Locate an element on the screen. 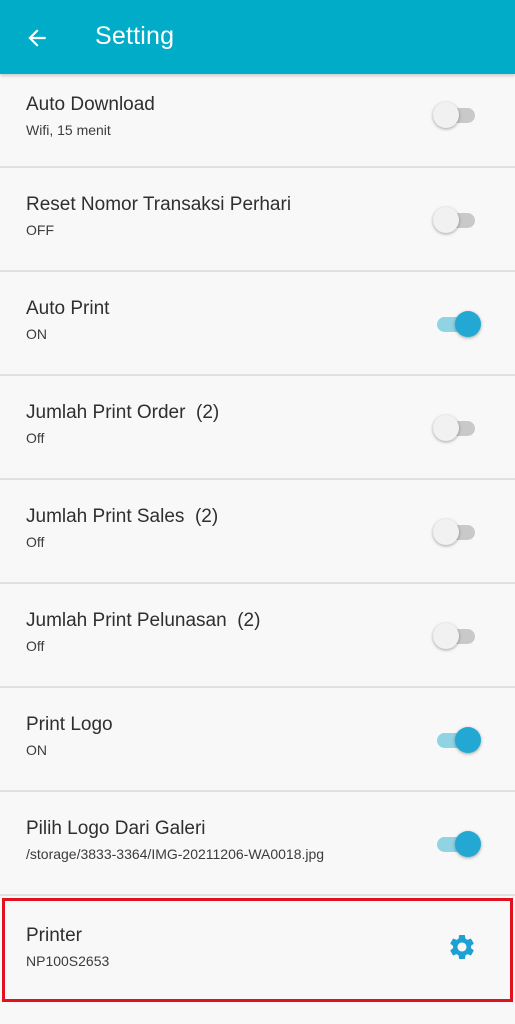 Image resolution: width=515 pixels, height=1024 pixels. setting-title: Auto Download is located at coordinates (90, 104).